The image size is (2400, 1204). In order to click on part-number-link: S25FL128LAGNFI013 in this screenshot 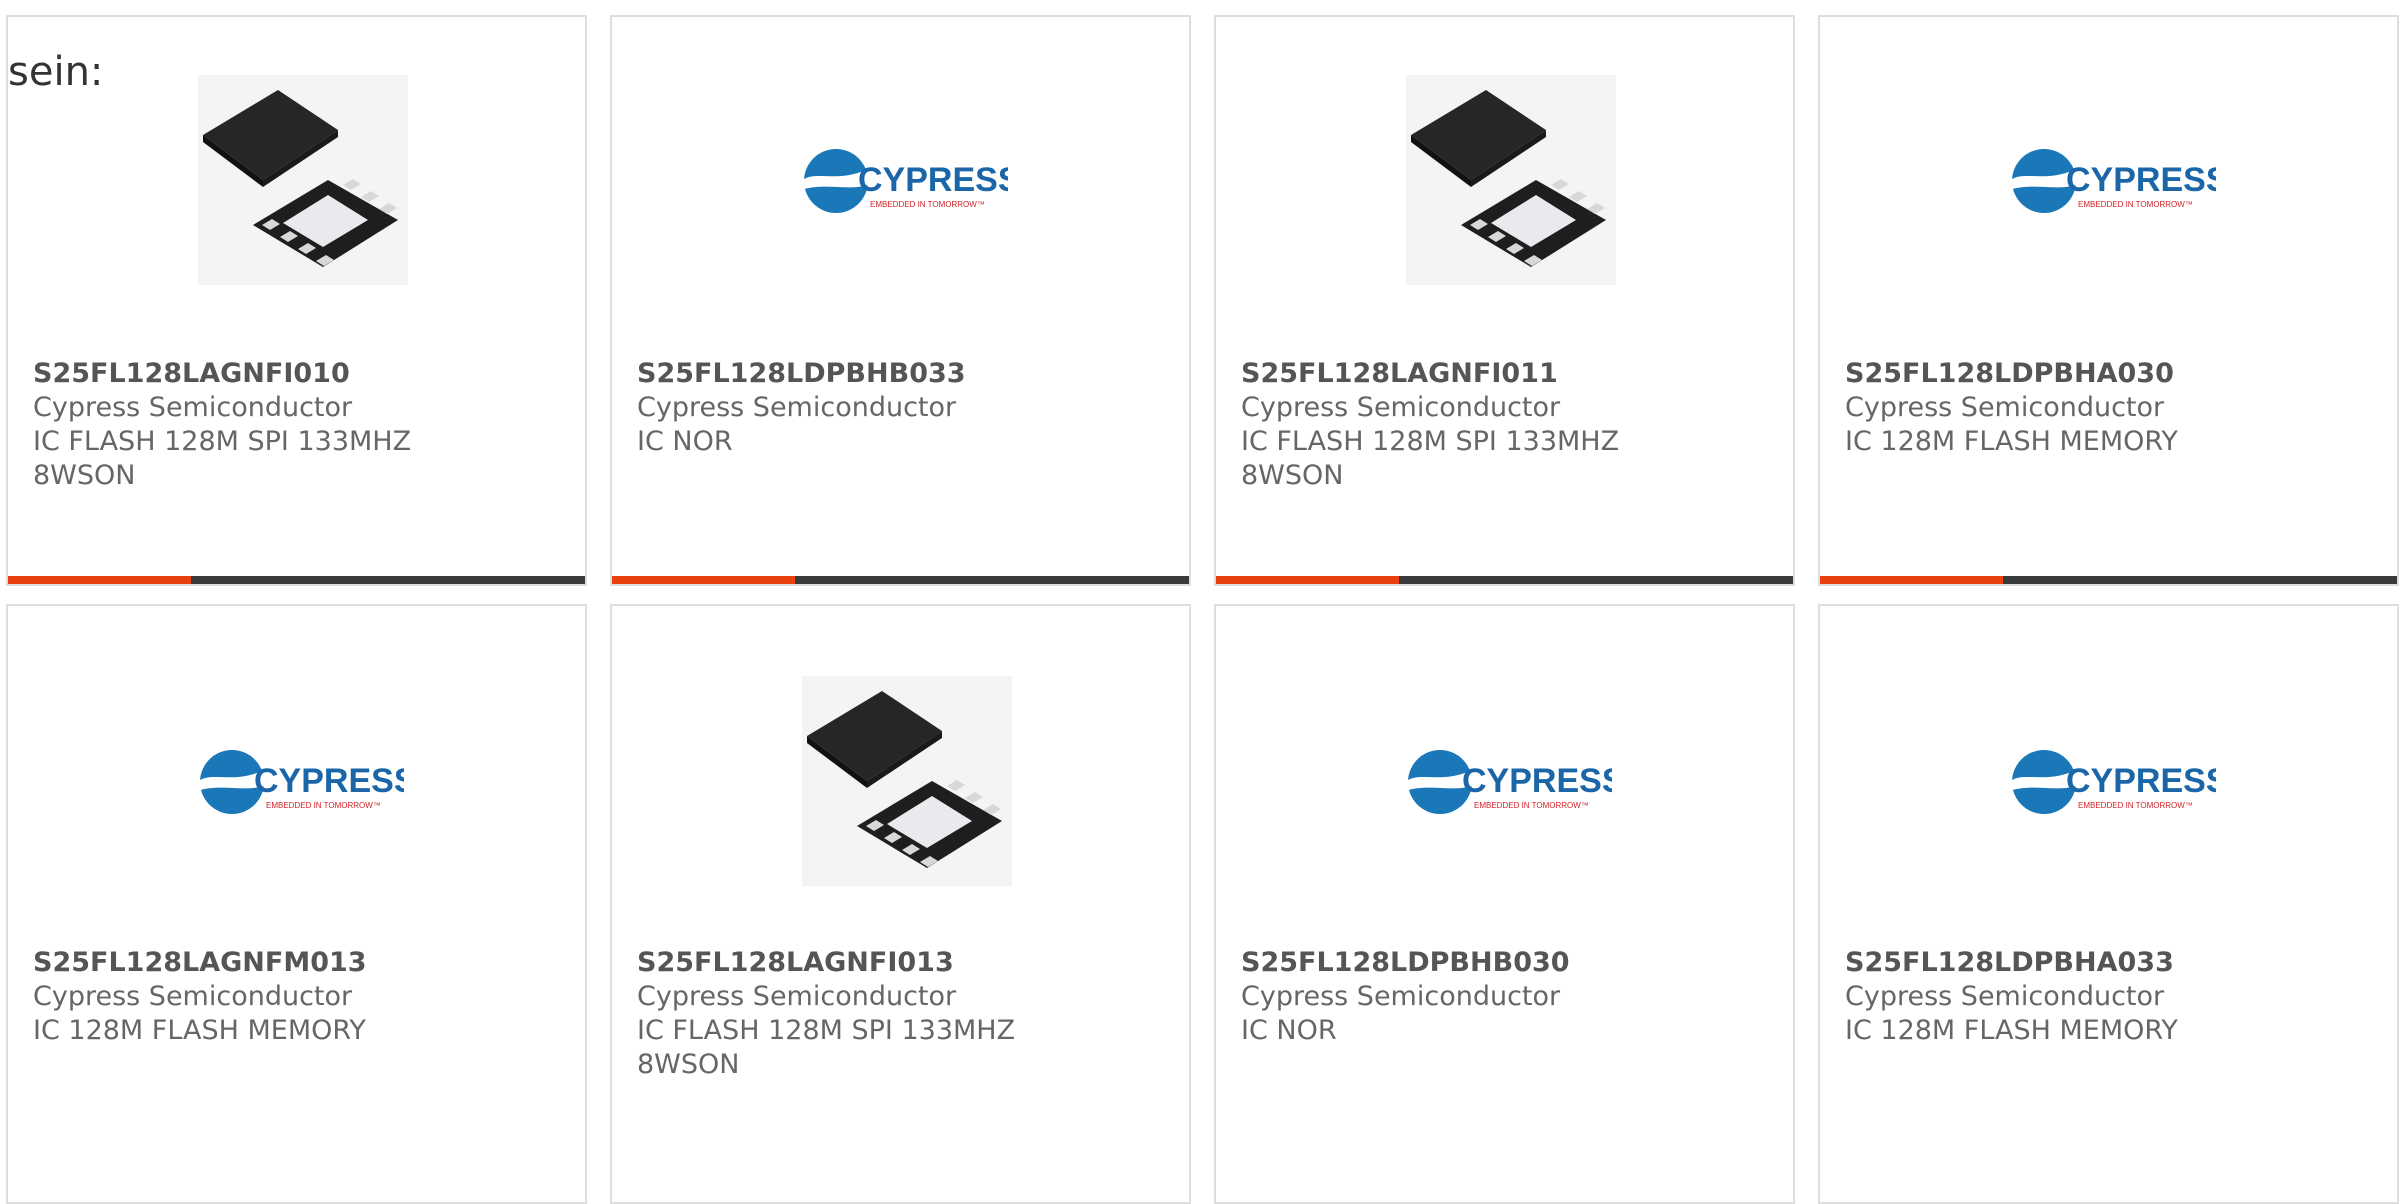, I will do `click(837, 963)`.